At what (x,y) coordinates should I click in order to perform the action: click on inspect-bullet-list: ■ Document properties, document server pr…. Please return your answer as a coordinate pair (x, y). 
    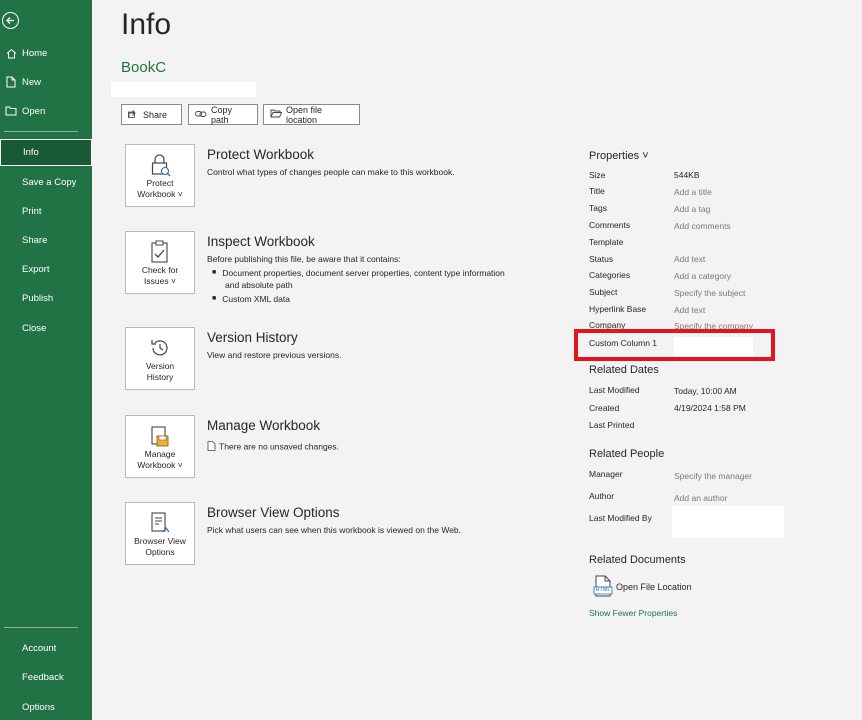
    Looking at the image, I should click on (358, 286).